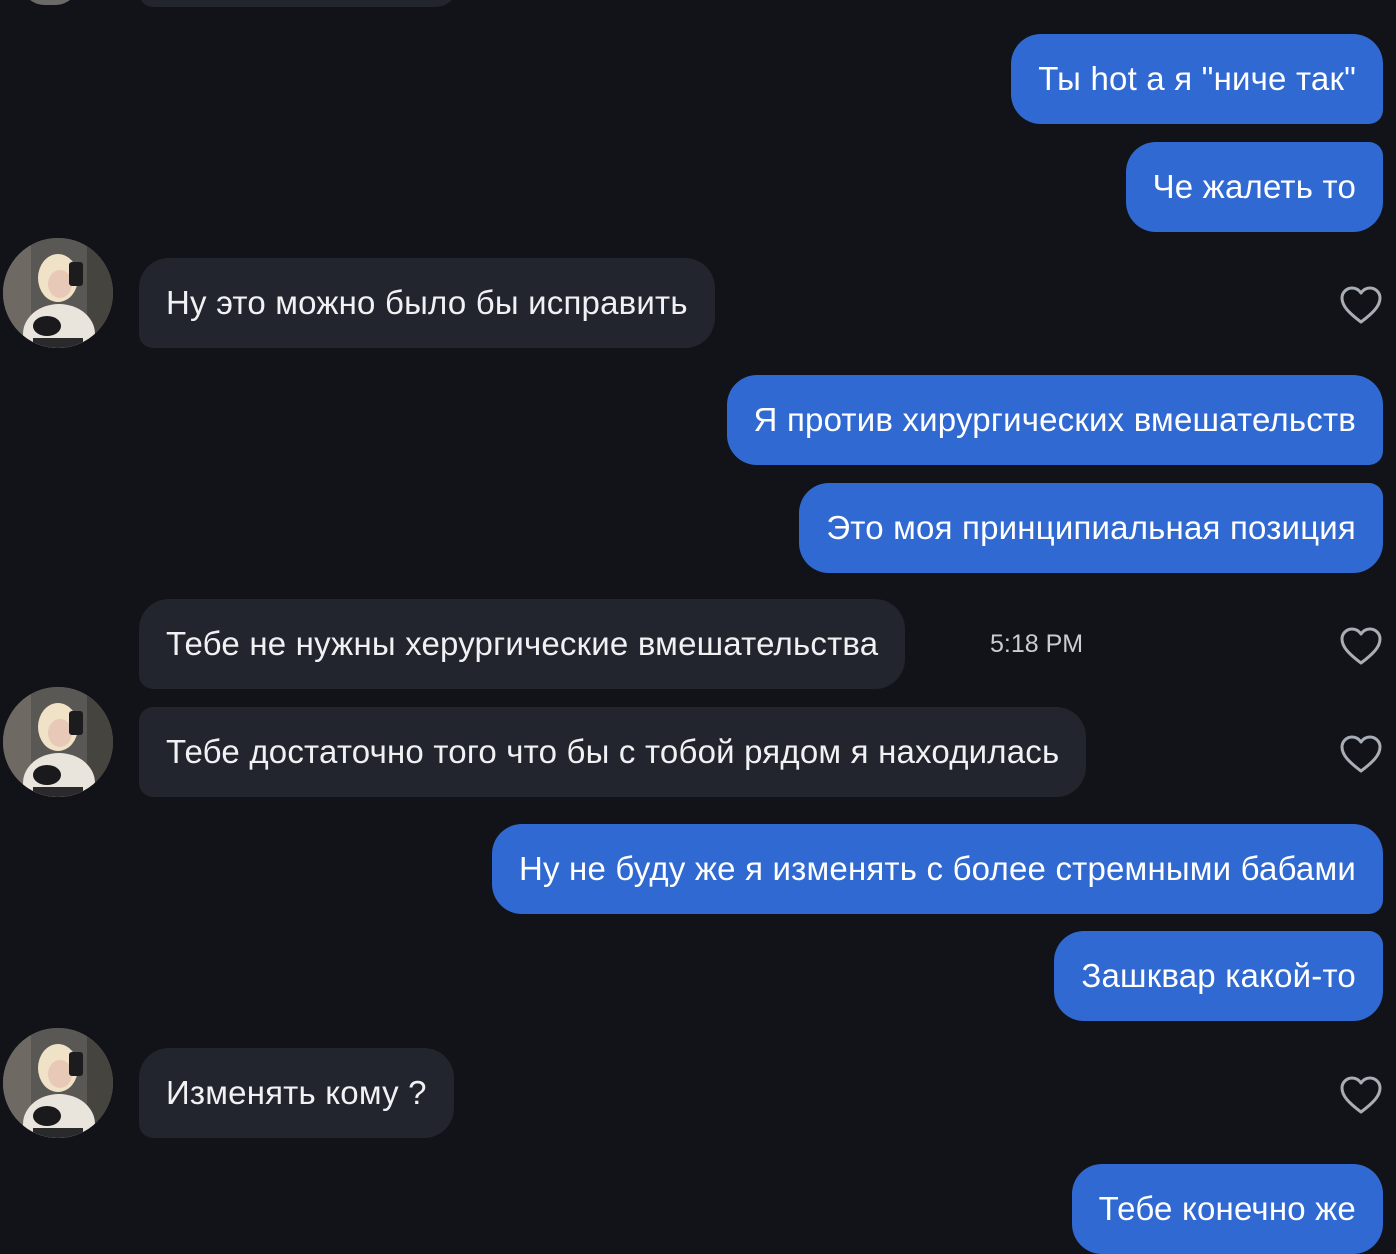 The width and height of the screenshot is (1396, 1254). What do you see at coordinates (50, 2) in the screenshot?
I see `avatar-partial` at bounding box center [50, 2].